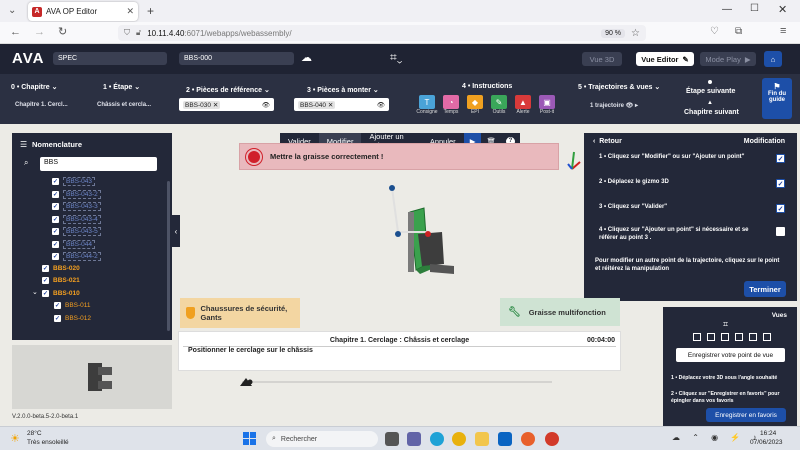 The width and height of the screenshot is (800, 450). Describe the element at coordinates (414, 439) in the screenshot. I see `teams-icon` at that location.